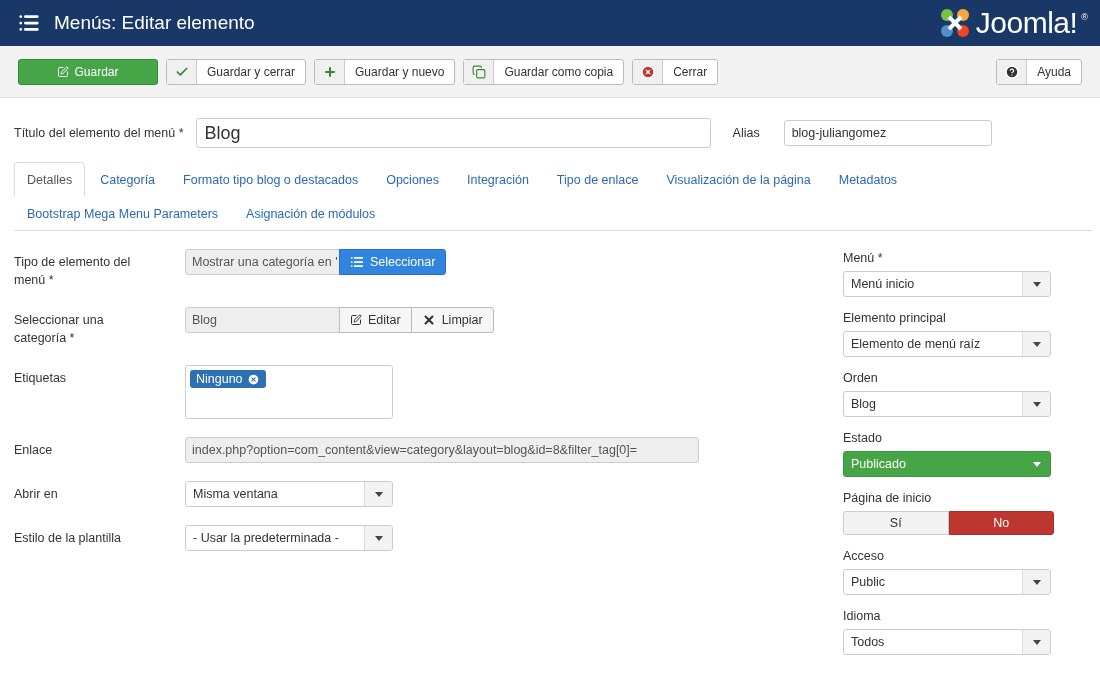 This screenshot has width=1100, height=694. What do you see at coordinates (738, 179) in the screenshot?
I see `tab: Visualización de la página` at bounding box center [738, 179].